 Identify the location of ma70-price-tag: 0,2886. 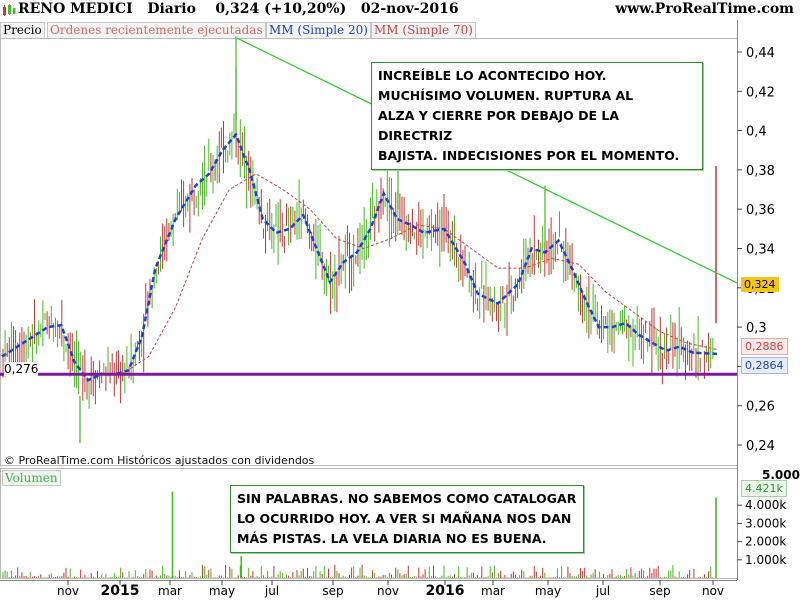
(764, 346).